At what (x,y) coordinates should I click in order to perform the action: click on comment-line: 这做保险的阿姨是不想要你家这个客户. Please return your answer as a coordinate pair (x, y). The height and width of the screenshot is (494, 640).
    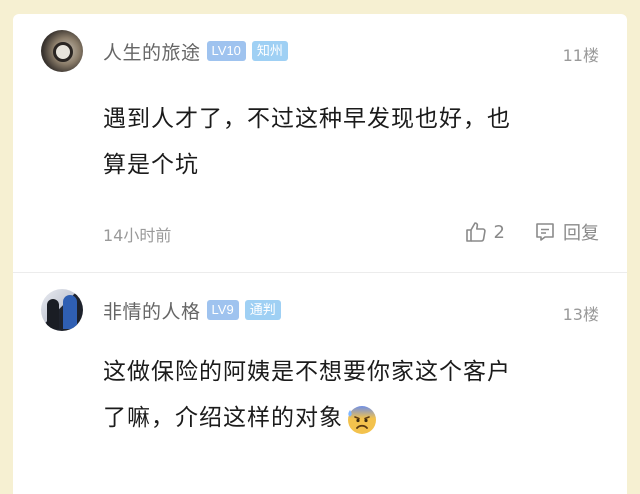
    Looking at the image, I should click on (307, 372).